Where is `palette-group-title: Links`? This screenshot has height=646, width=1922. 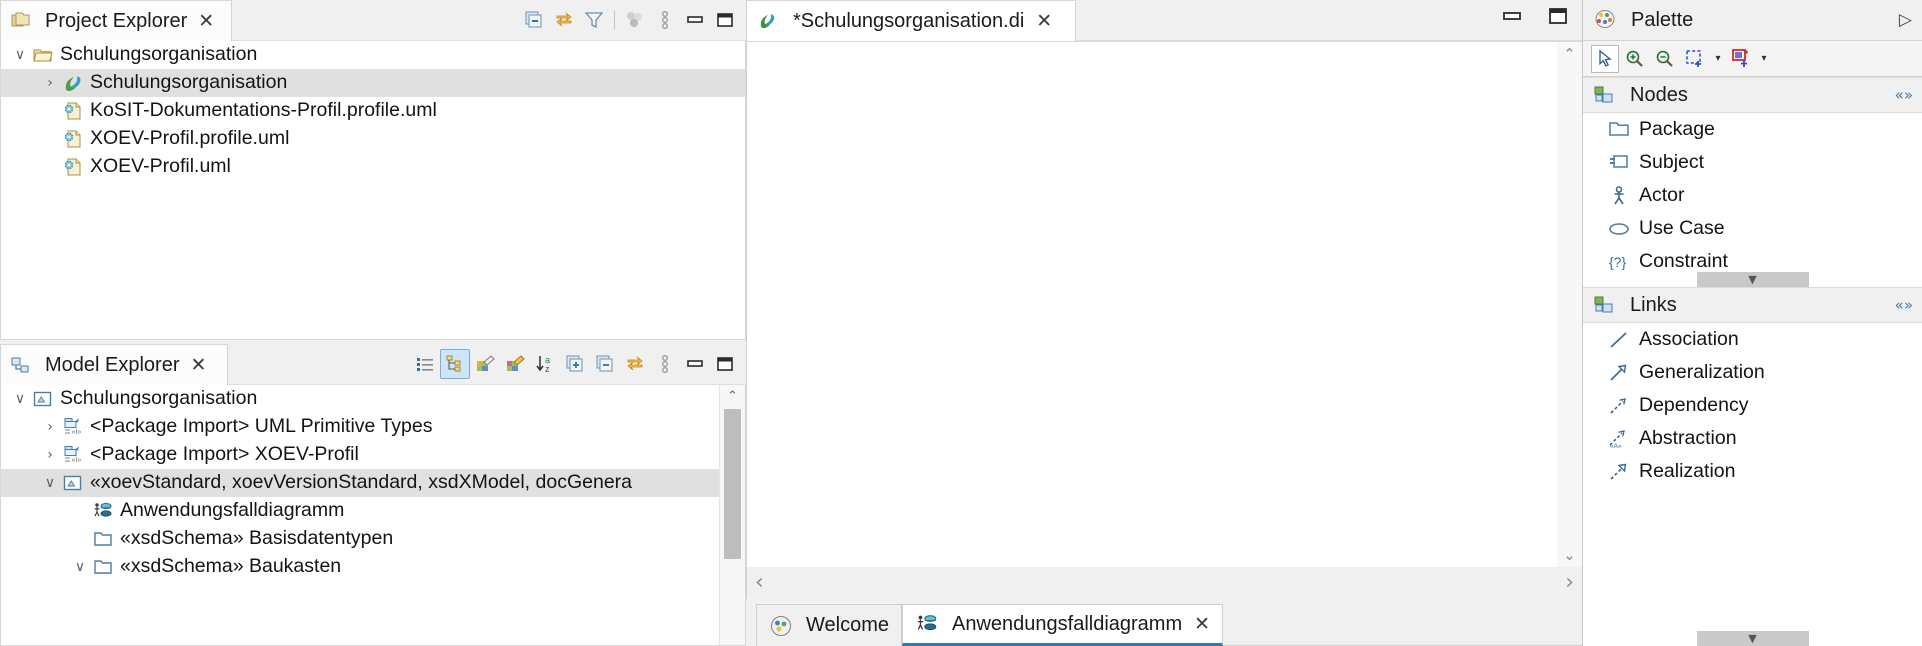
palette-group-title: Links is located at coordinates (1653, 304).